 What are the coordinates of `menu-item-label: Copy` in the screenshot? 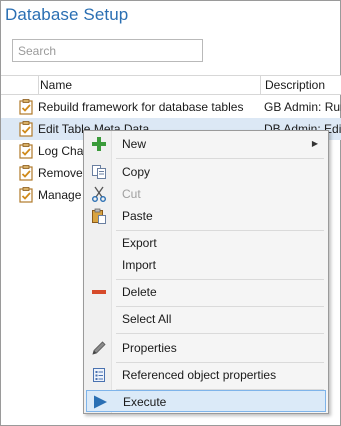 It's located at (136, 172).